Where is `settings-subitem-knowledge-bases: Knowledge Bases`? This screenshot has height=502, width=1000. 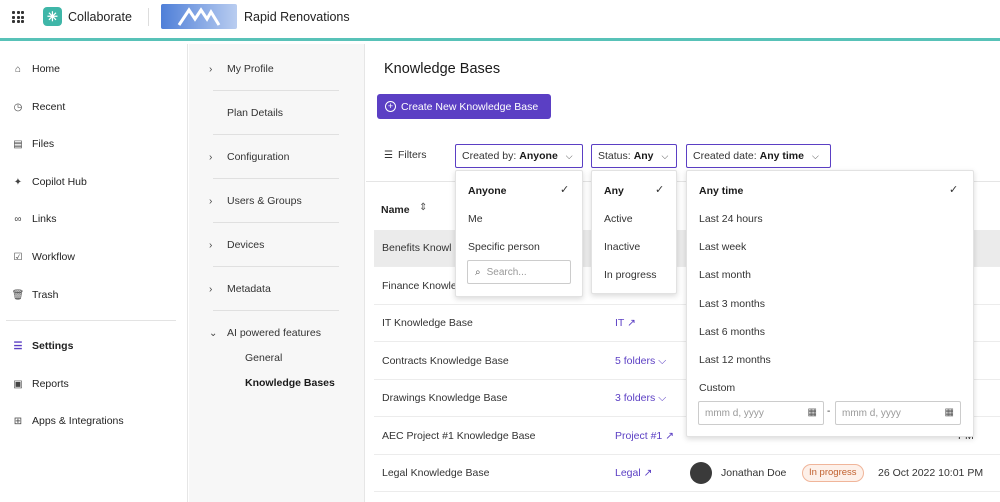 settings-subitem-knowledge-bases: Knowledge Bases is located at coordinates (290, 383).